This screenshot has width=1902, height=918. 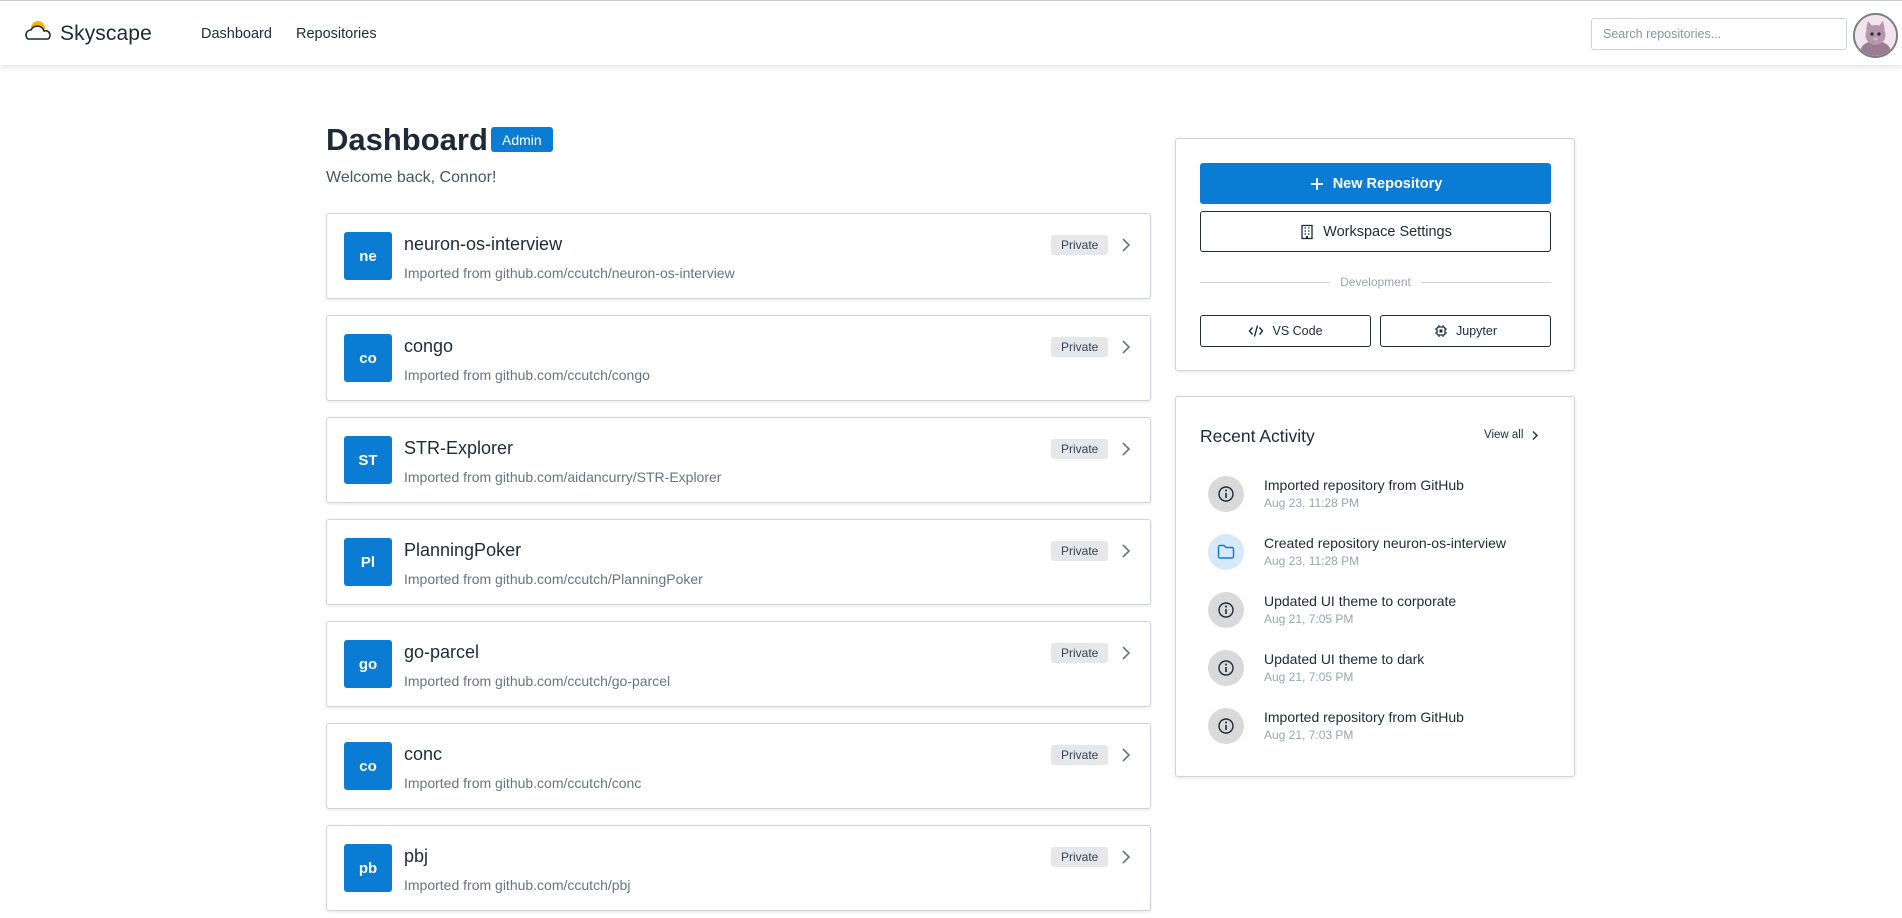 What do you see at coordinates (368, 664) in the screenshot?
I see `repo-initials: go` at bounding box center [368, 664].